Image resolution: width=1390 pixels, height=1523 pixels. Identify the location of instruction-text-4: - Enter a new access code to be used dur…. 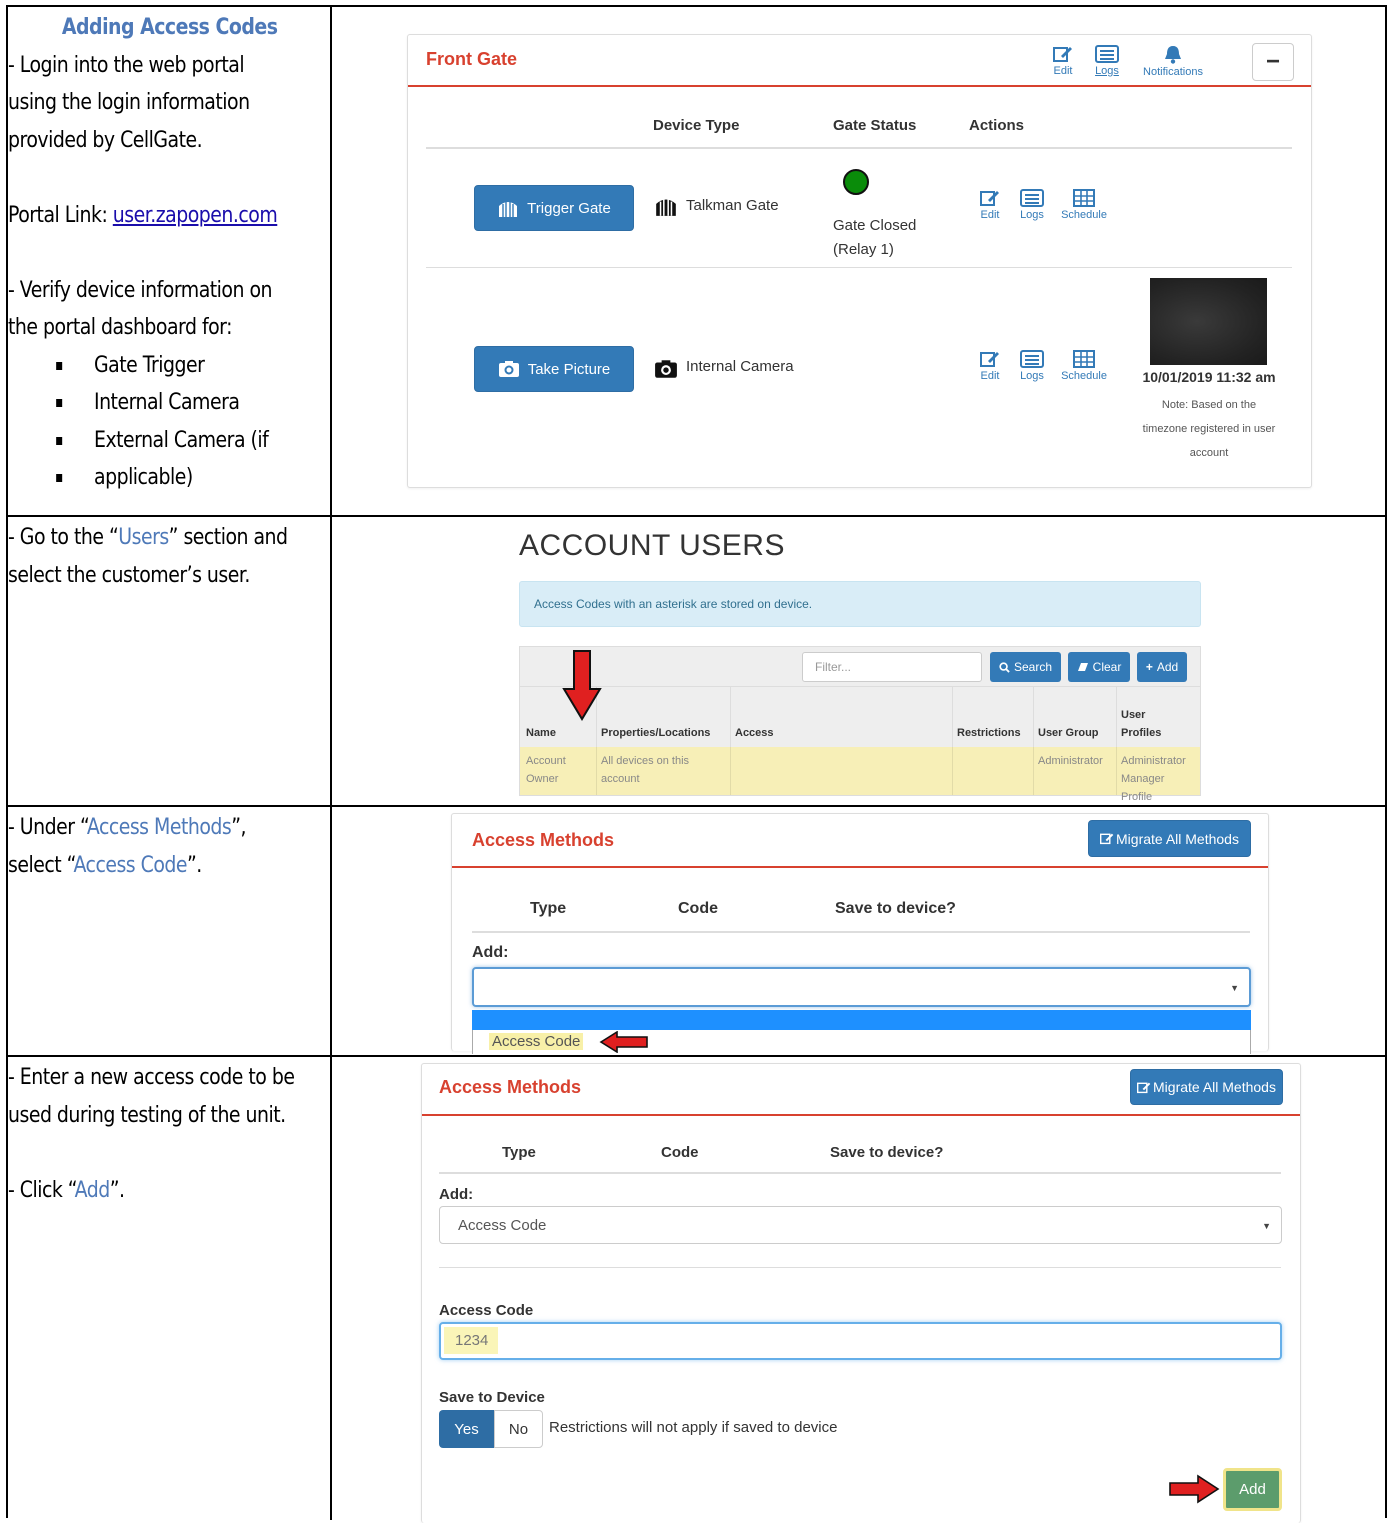
(169, 1134).